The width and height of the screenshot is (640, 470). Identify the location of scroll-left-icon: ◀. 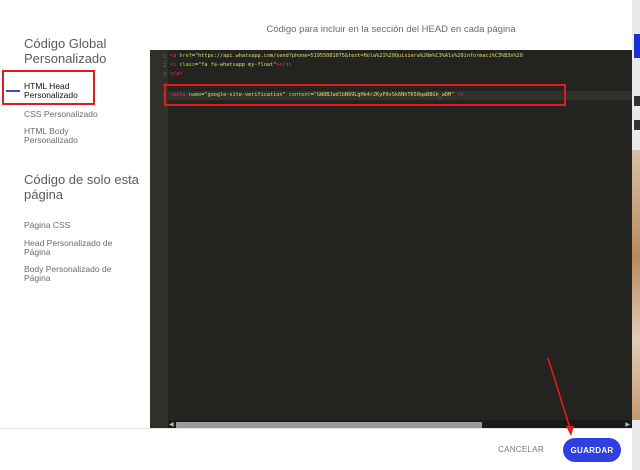
(171, 424).